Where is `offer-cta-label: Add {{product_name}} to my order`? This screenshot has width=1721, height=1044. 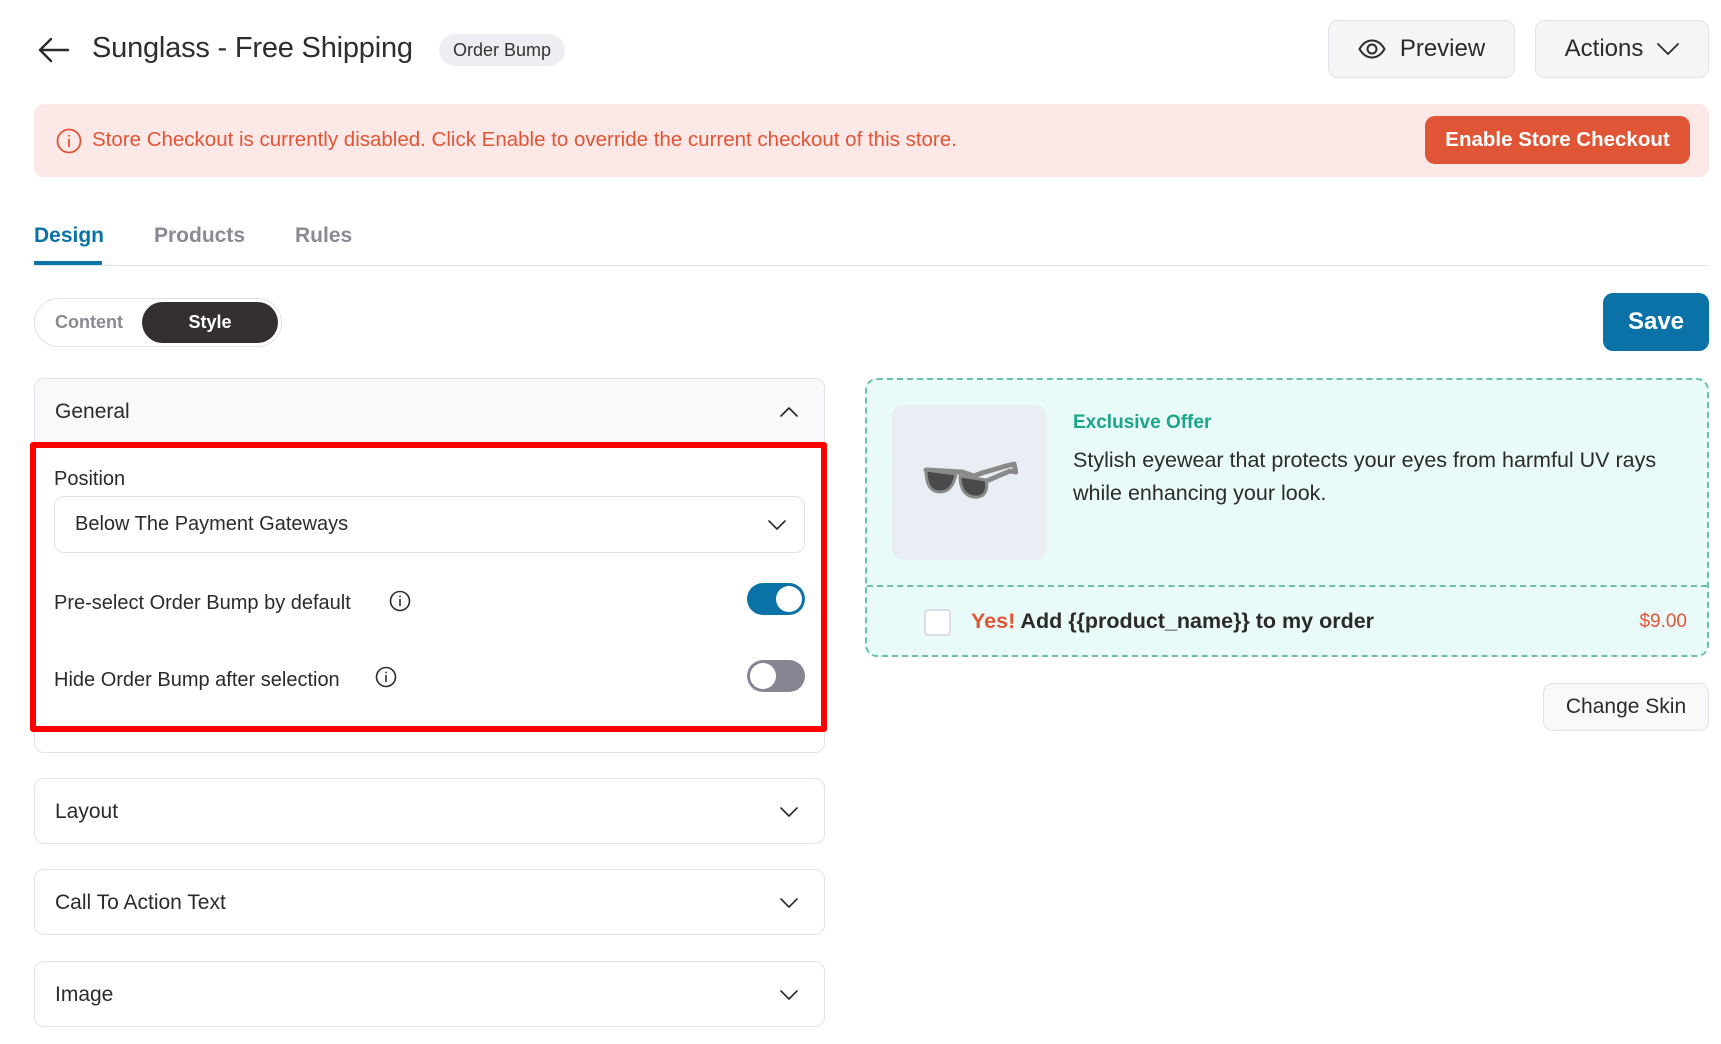
offer-cta-label: Add {{product_name}} to my order is located at coordinates (1197, 621).